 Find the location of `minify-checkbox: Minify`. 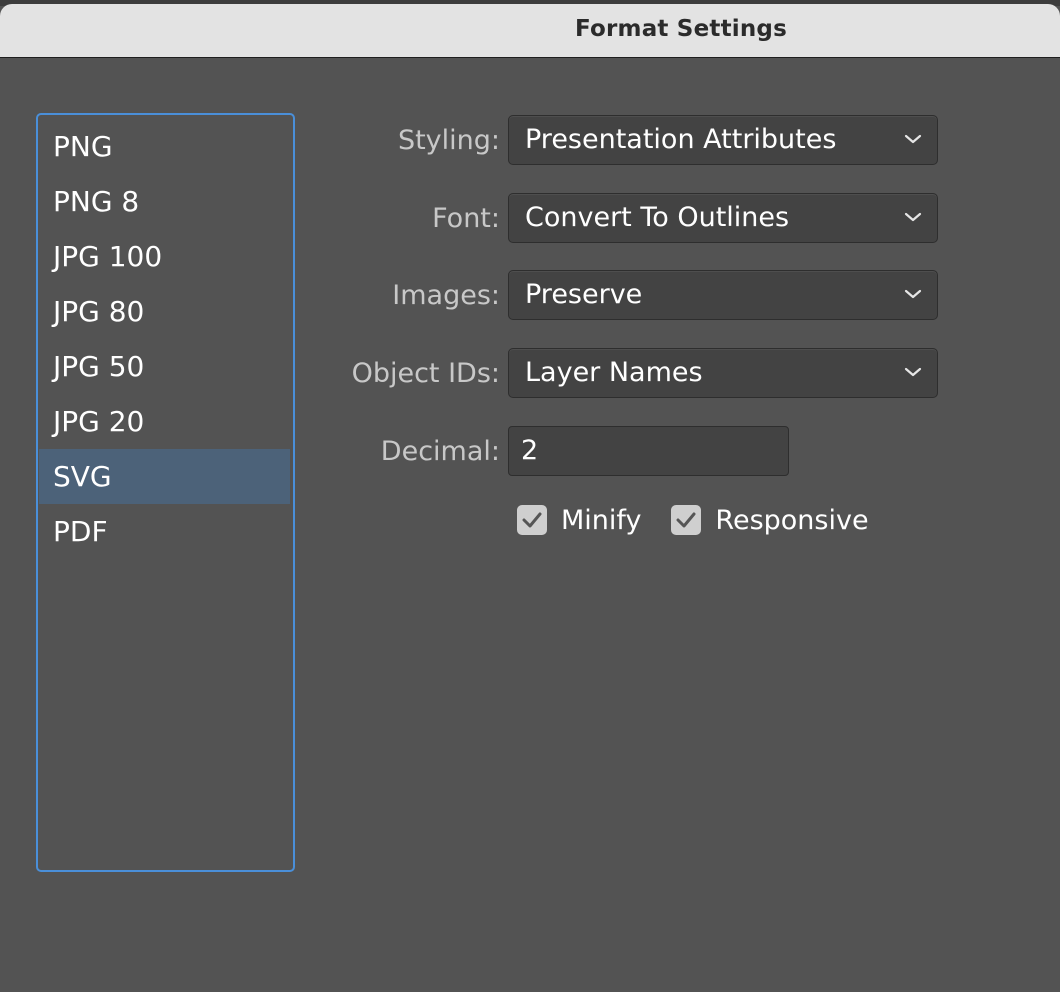

minify-checkbox: Minify is located at coordinates (579, 520).